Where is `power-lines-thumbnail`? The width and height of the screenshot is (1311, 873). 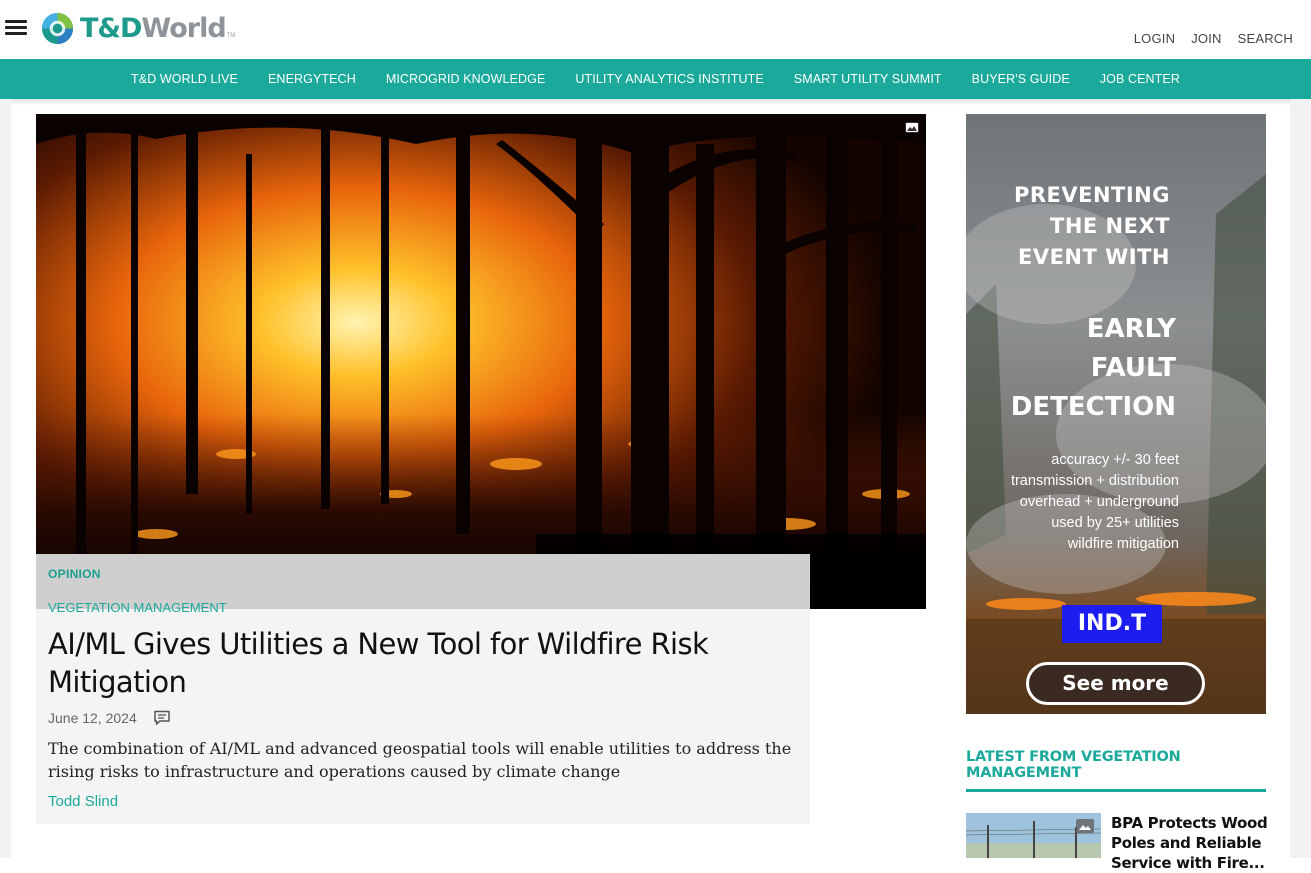 power-lines-thumbnail is located at coordinates (1033, 835).